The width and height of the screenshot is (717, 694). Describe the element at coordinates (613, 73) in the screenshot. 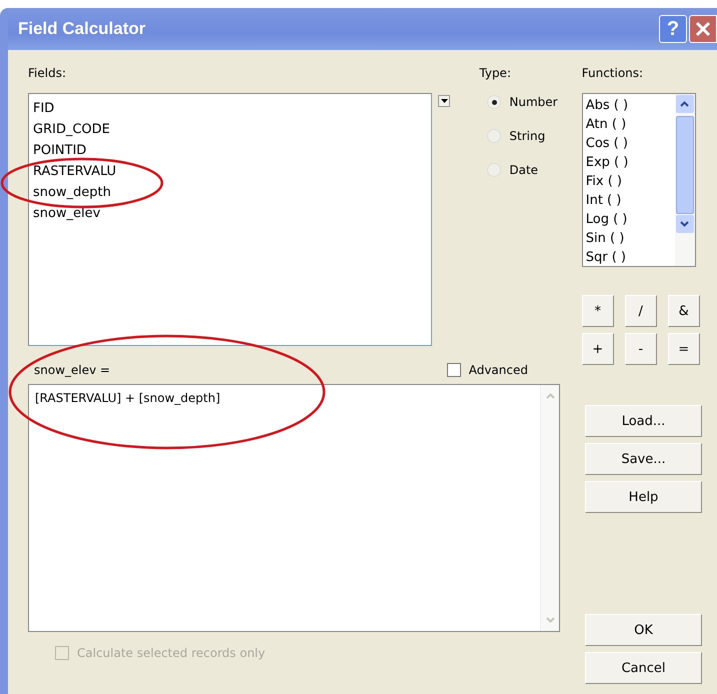

I see `functions-label: Functions:` at that location.